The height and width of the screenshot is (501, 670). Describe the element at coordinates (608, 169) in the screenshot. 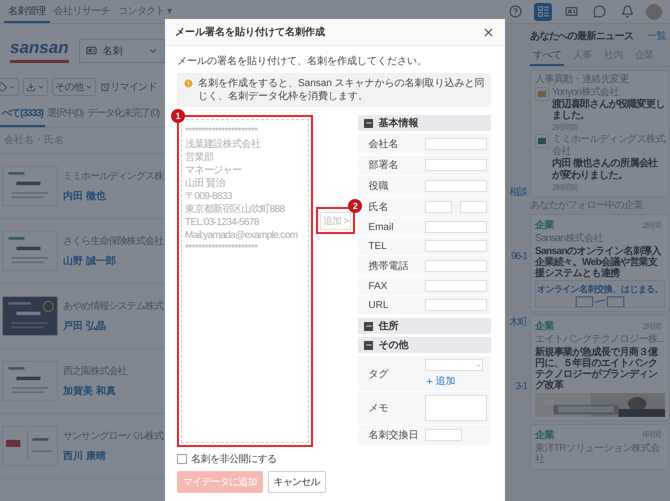

I see `update-text: 内田 徹也さんの所属会社が変わりました。` at that location.